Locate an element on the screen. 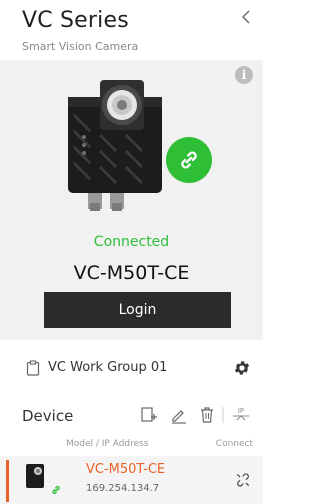  back-button is located at coordinates (246, 18).